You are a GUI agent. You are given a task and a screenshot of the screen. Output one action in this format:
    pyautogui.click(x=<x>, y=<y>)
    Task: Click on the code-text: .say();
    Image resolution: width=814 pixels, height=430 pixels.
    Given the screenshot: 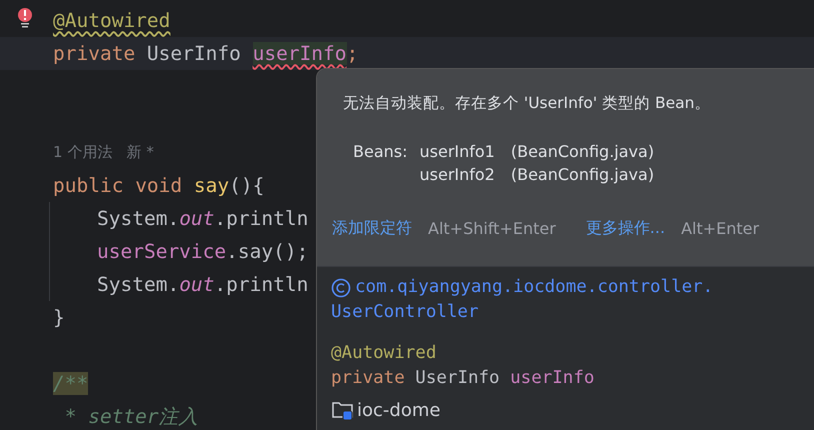 What is the action you would take?
    pyautogui.click(x=267, y=252)
    